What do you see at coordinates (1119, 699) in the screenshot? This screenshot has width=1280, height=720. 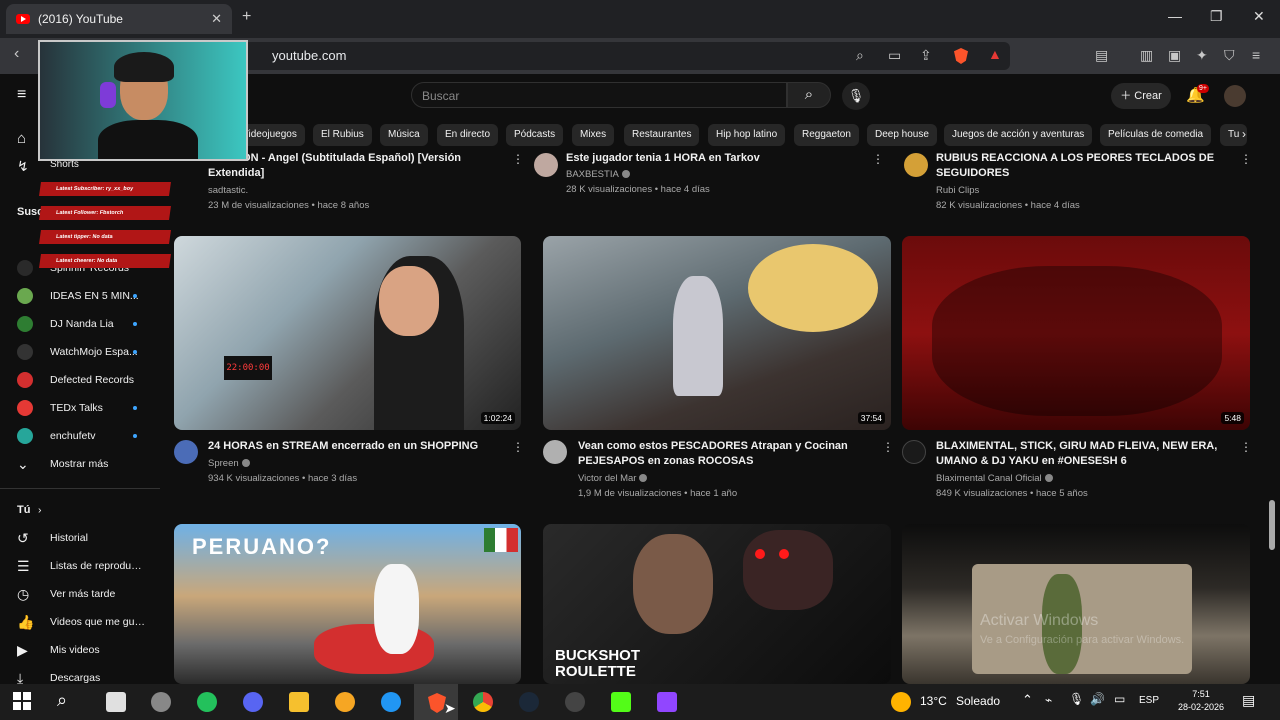 I see `display-icon: ▭` at bounding box center [1119, 699].